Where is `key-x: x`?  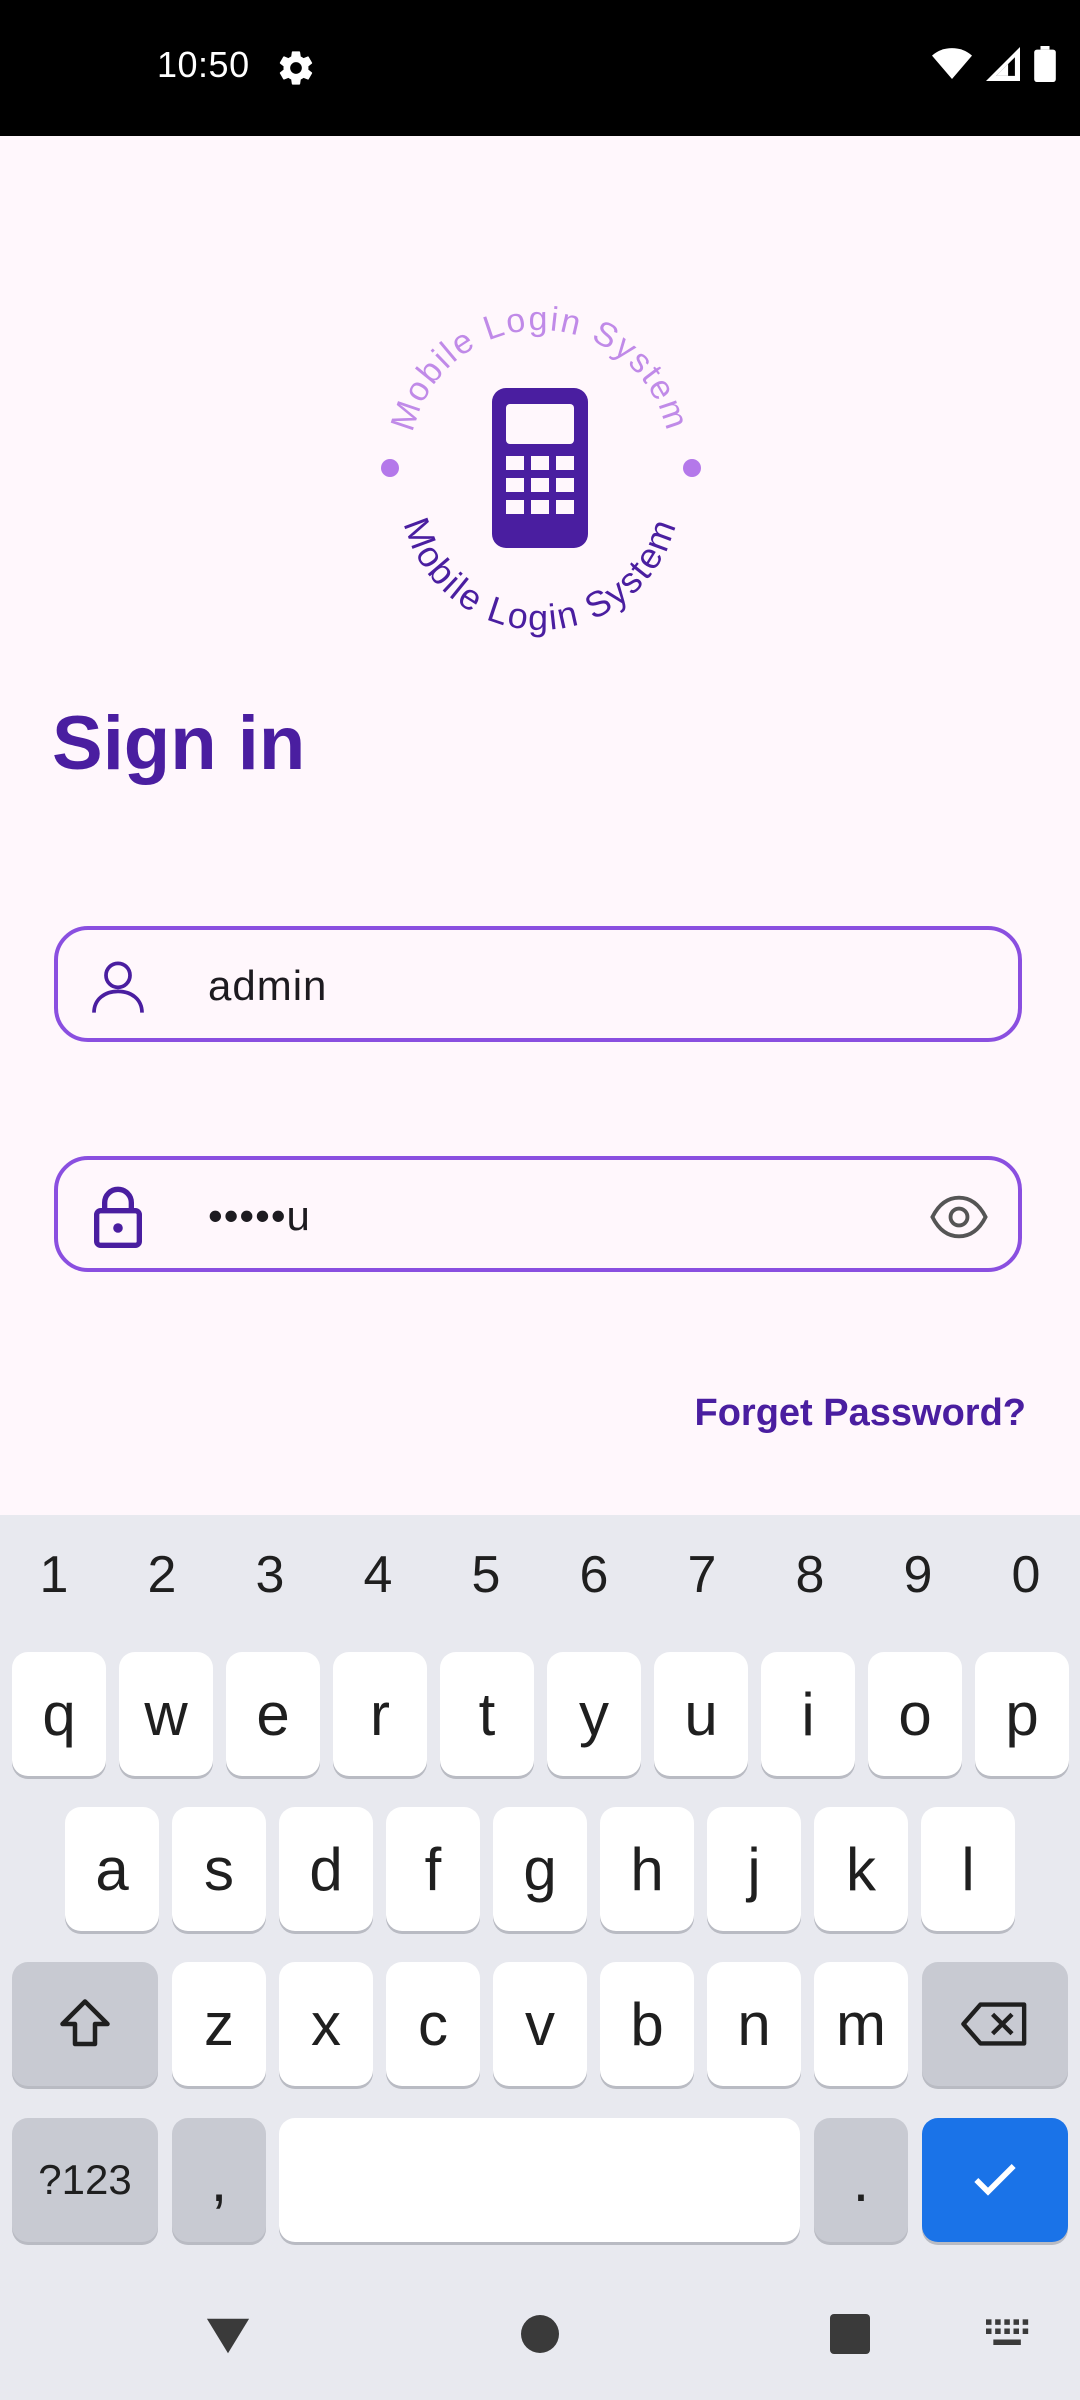
key-x: x is located at coordinates (326, 2024).